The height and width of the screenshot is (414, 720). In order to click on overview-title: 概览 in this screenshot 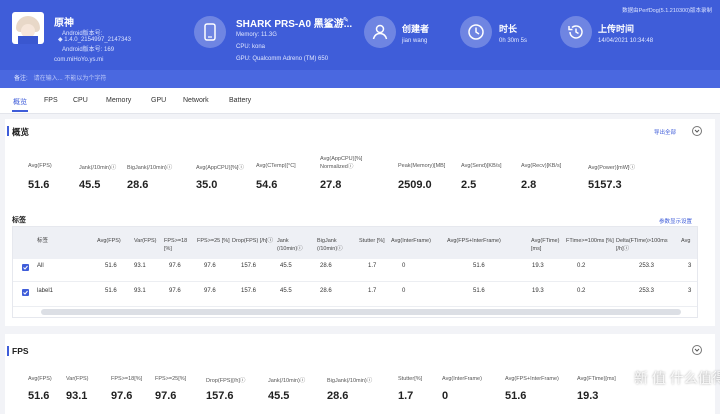, I will do `click(21, 132)`.